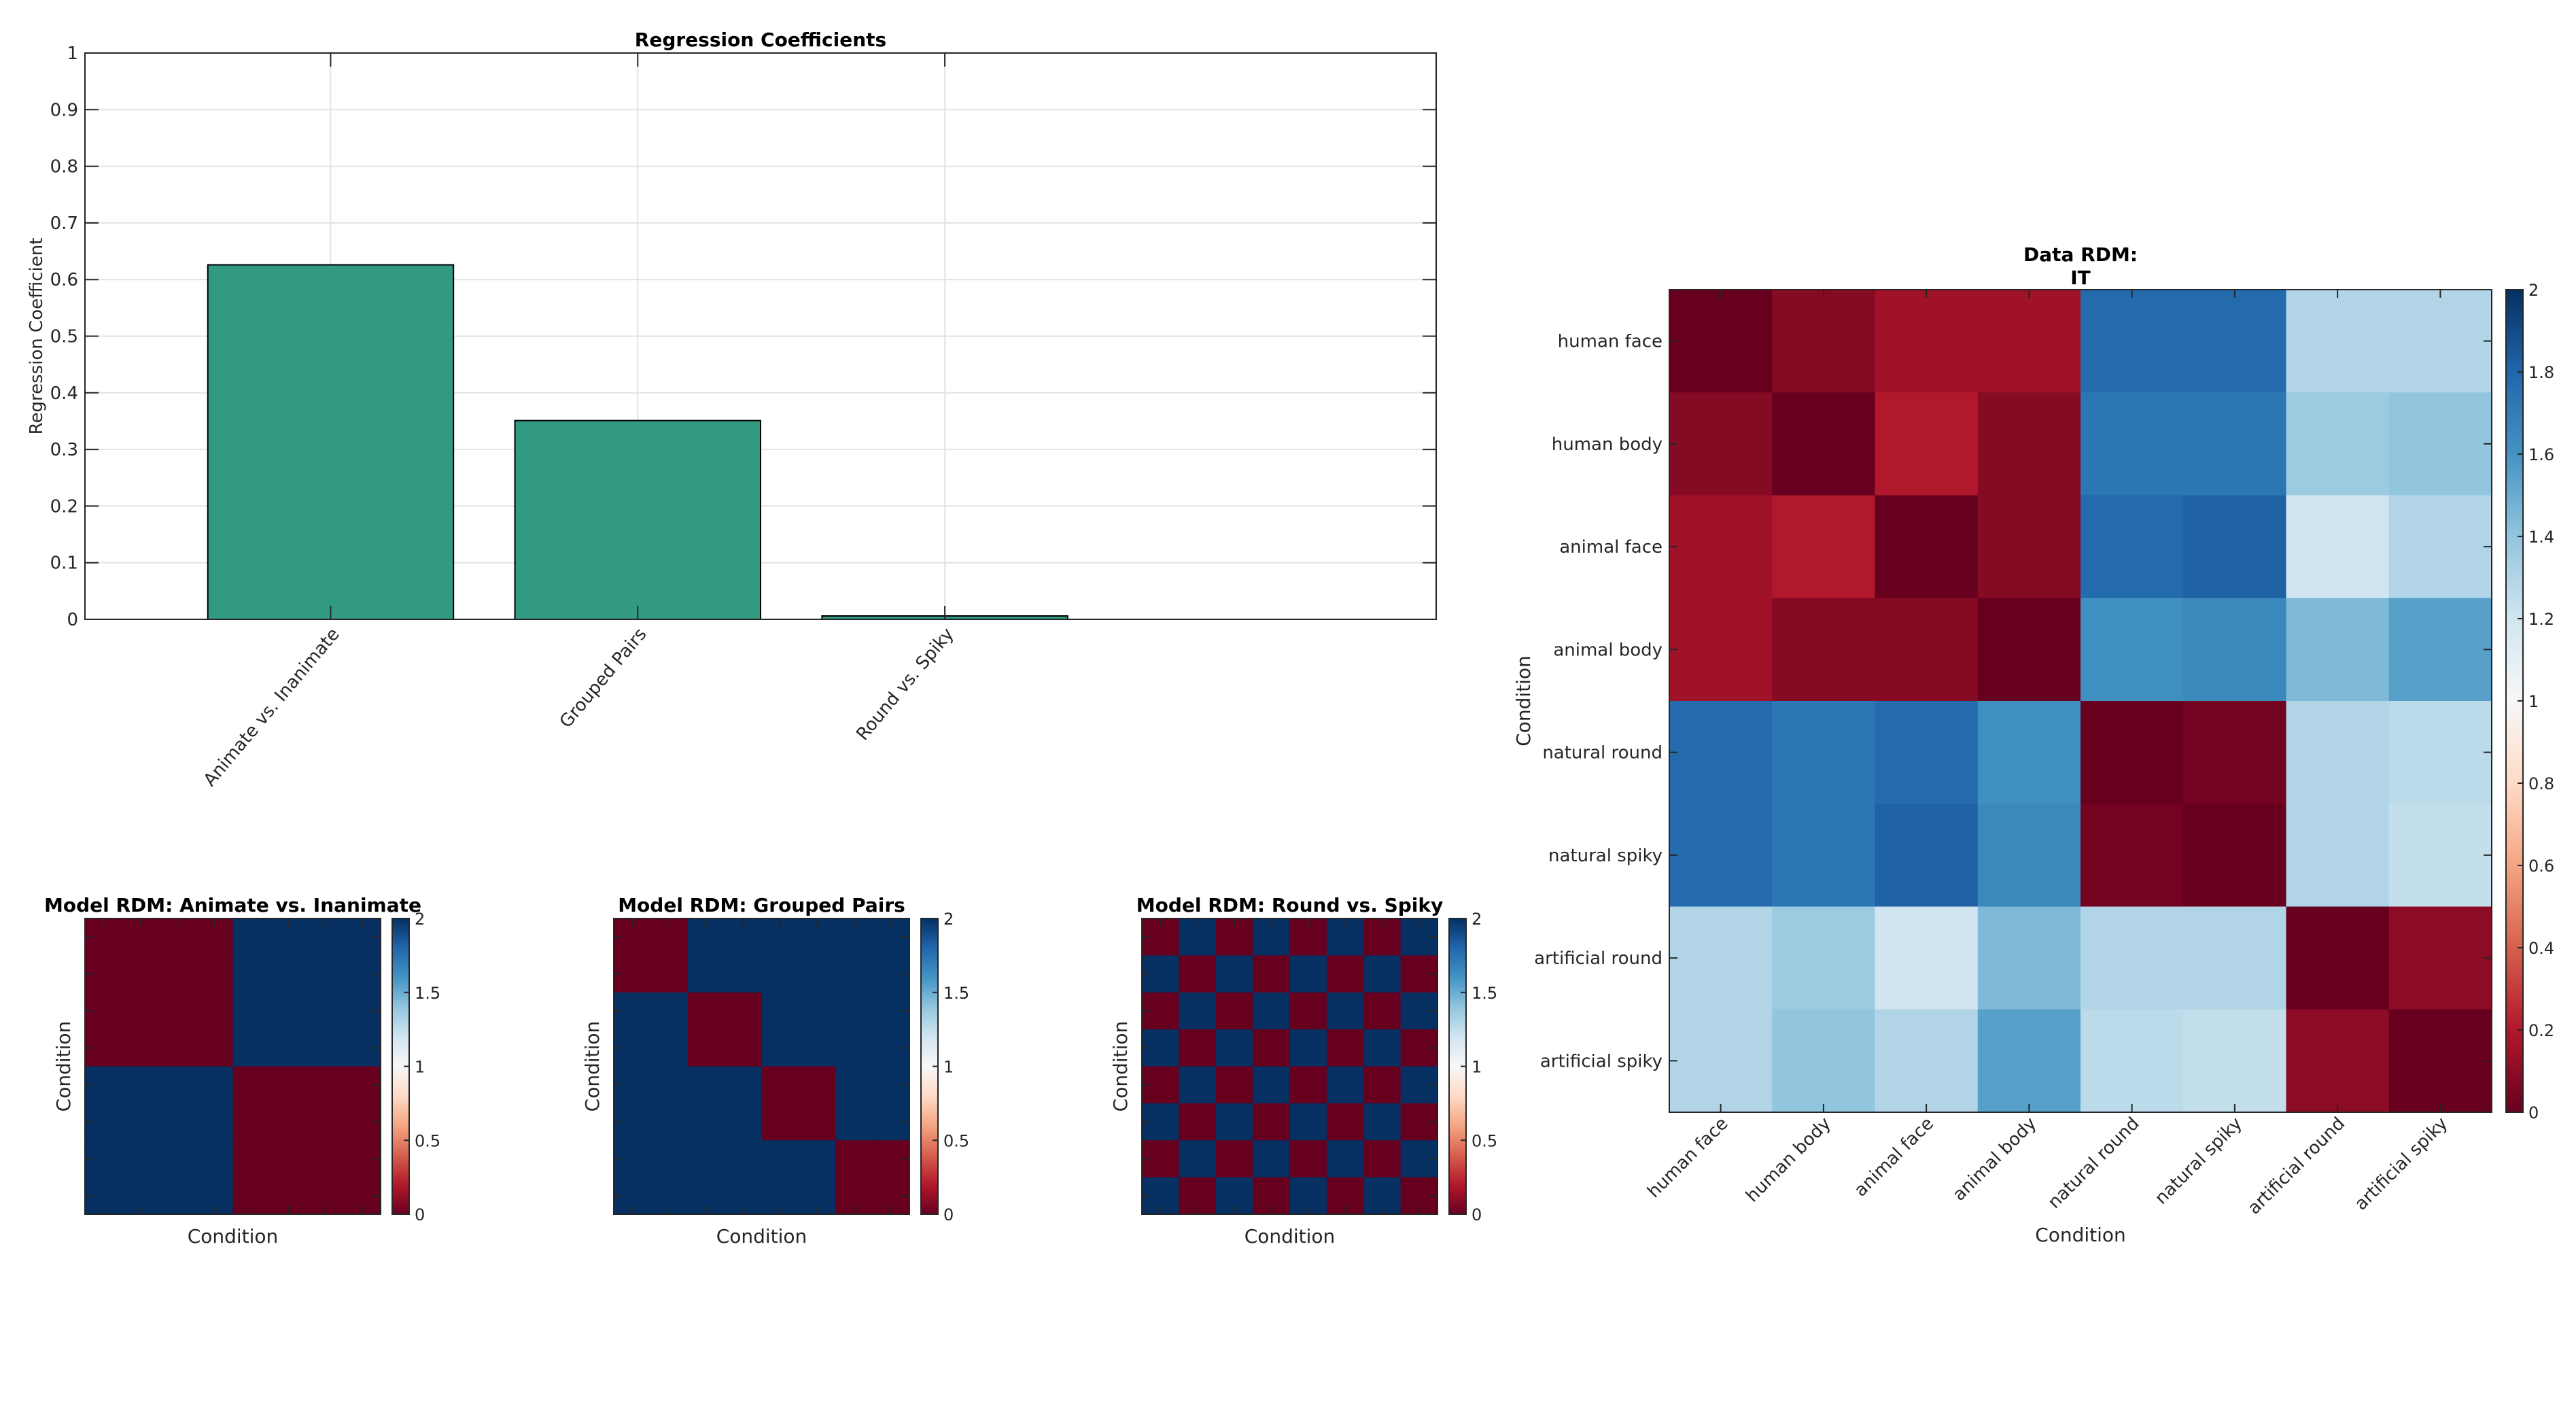 The width and height of the screenshot is (2576, 1427). I want to click on y-tick-label: 0.7, so click(64, 223).